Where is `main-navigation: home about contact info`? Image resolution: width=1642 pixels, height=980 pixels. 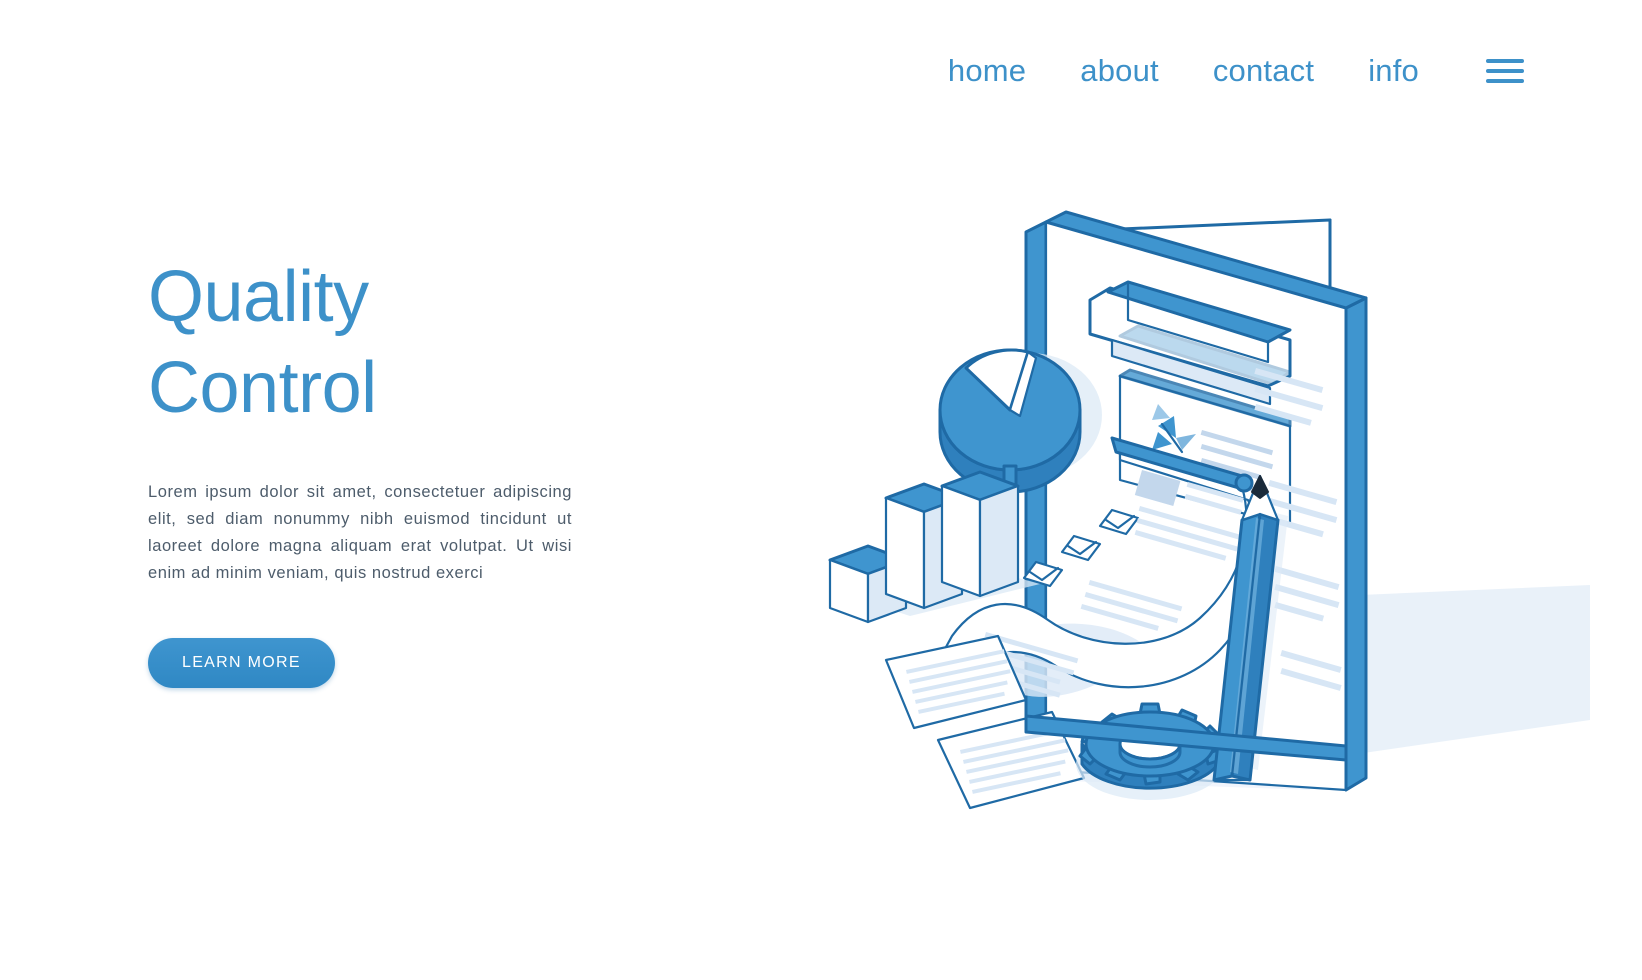
main-navigation: home about contact info is located at coordinates (1222, 70).